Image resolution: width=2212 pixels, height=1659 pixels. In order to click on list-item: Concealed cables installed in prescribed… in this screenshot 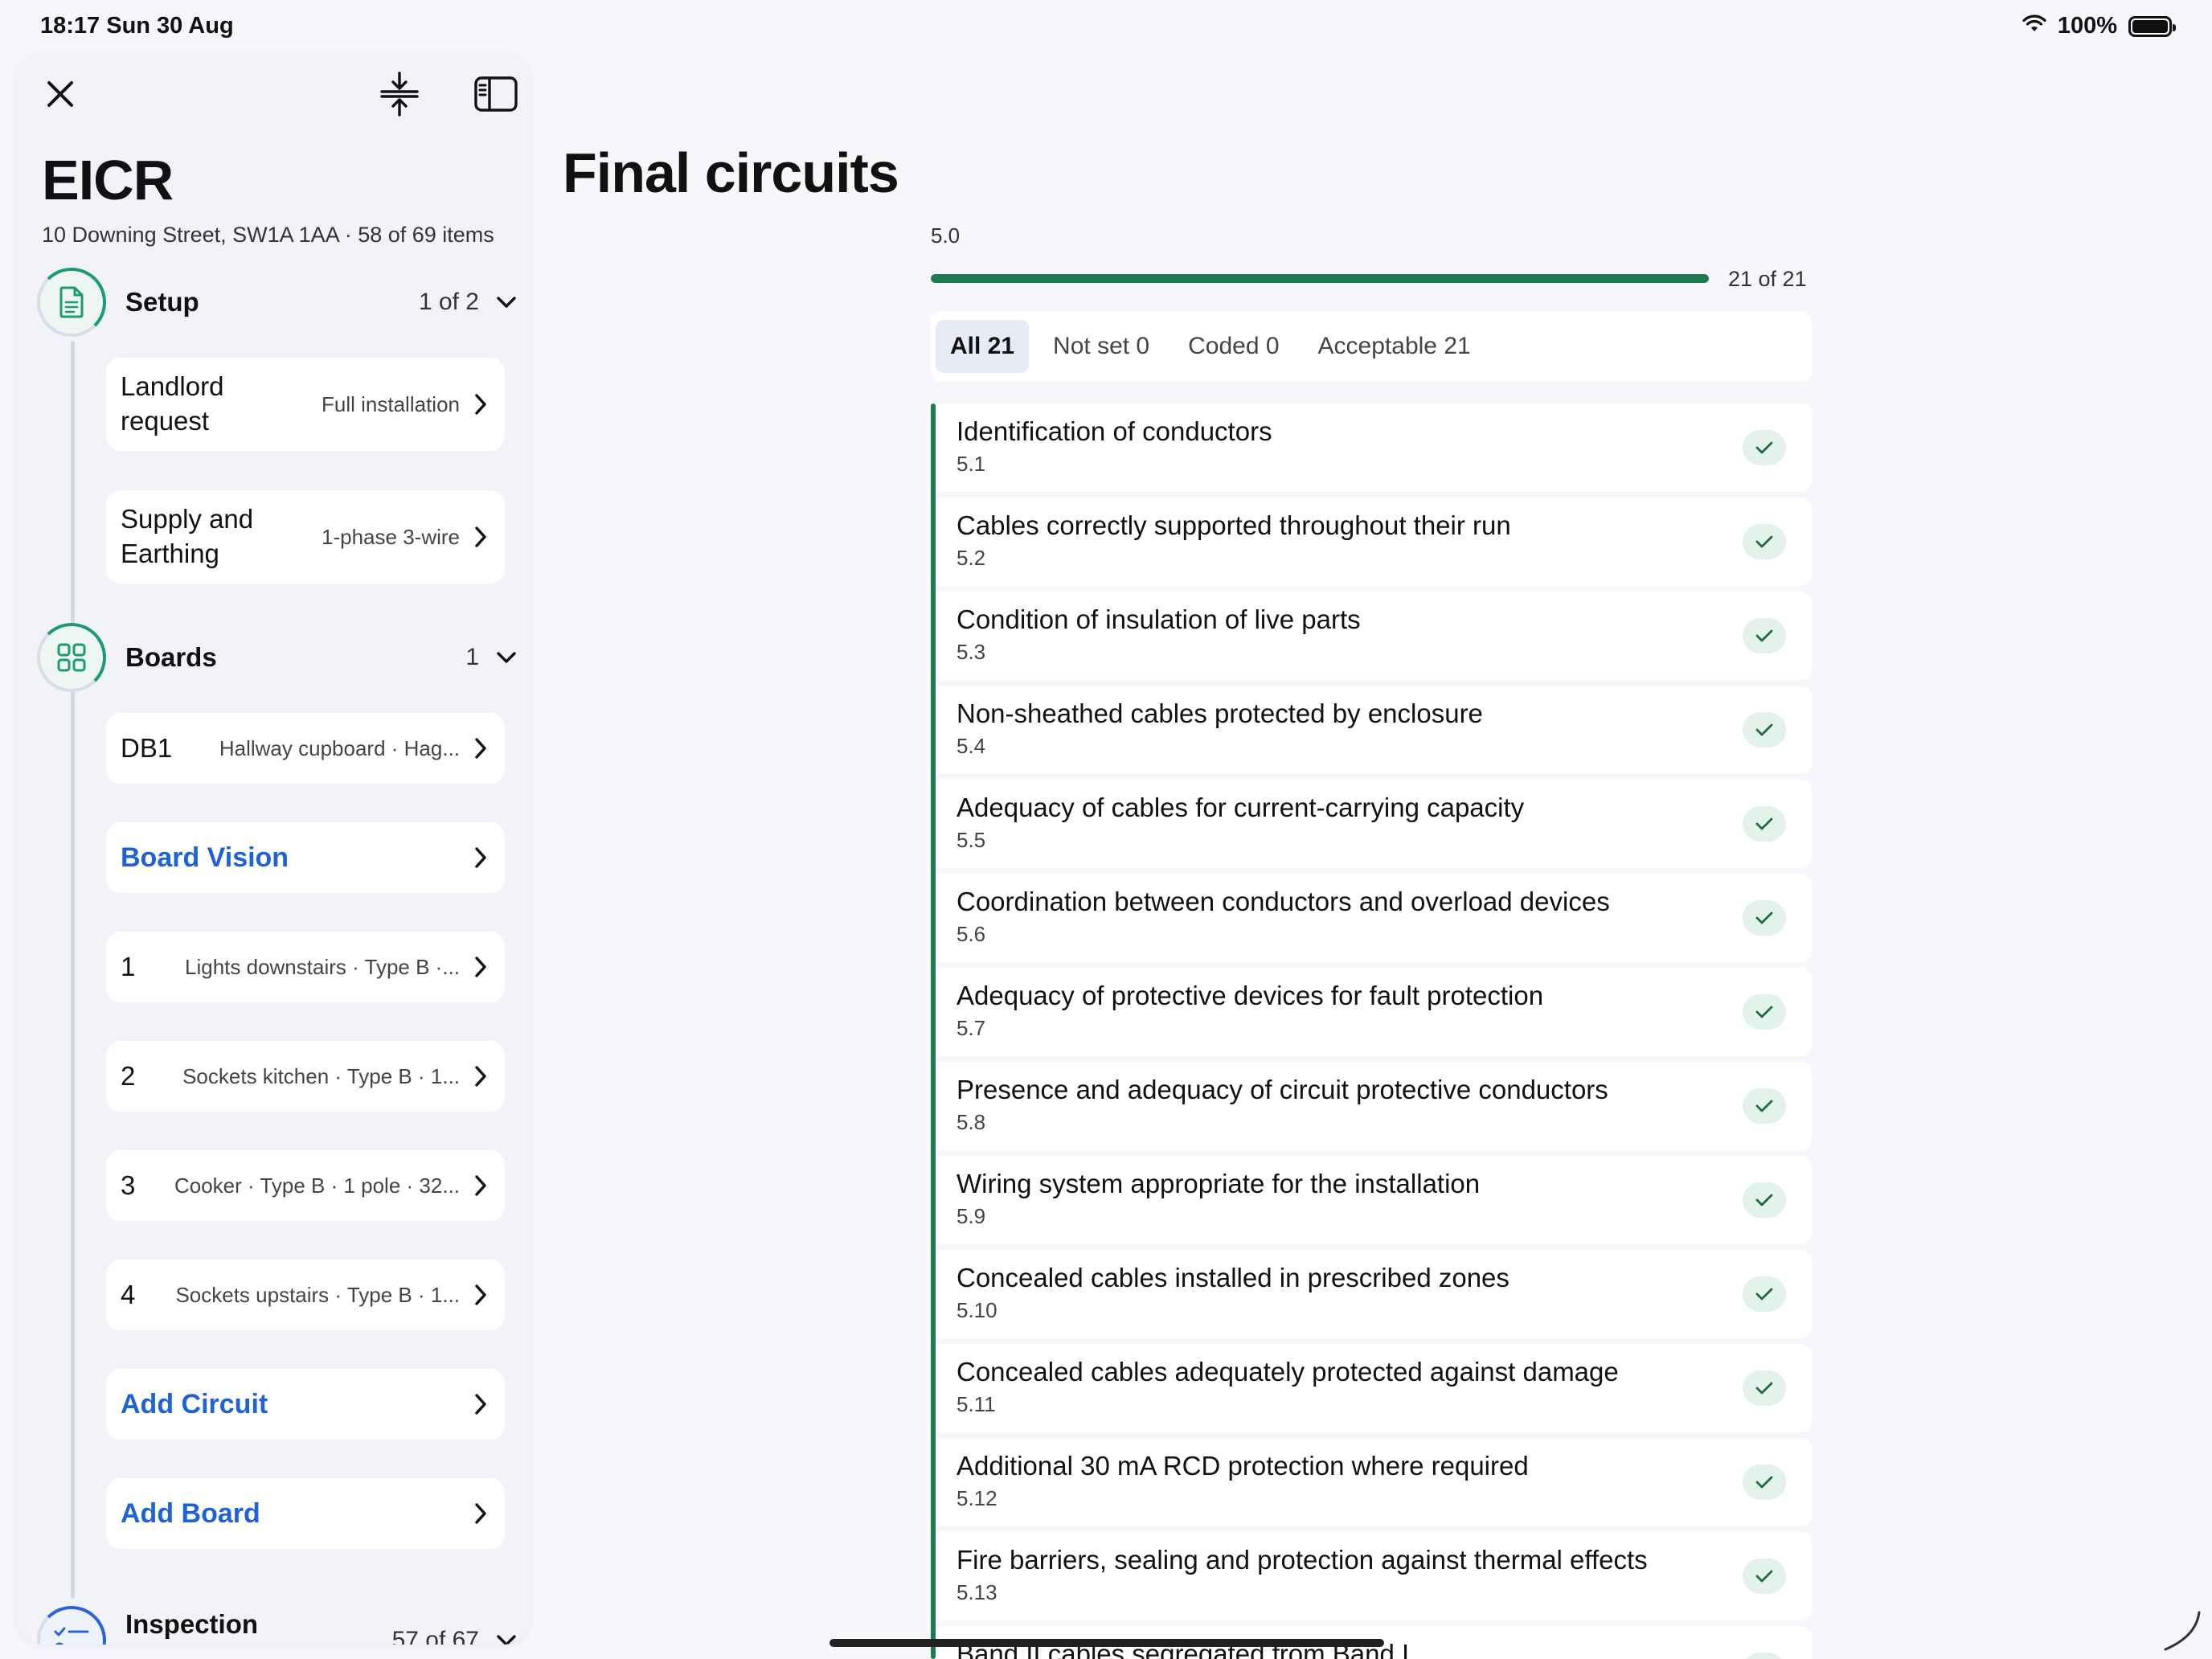, I will do `click(1374, 1294)`.